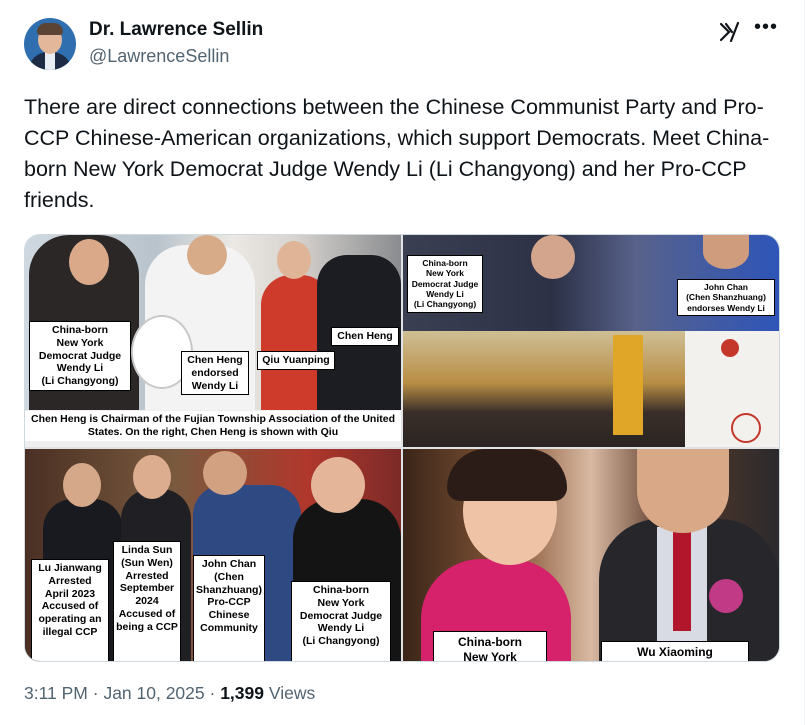 The height and width of the screenshot is (725, 805). Describe the element at coordinates (591, 555) in the screenshot. I see `image-tile-bottom-right: China-born New York Wu Xiaoming` at that location.